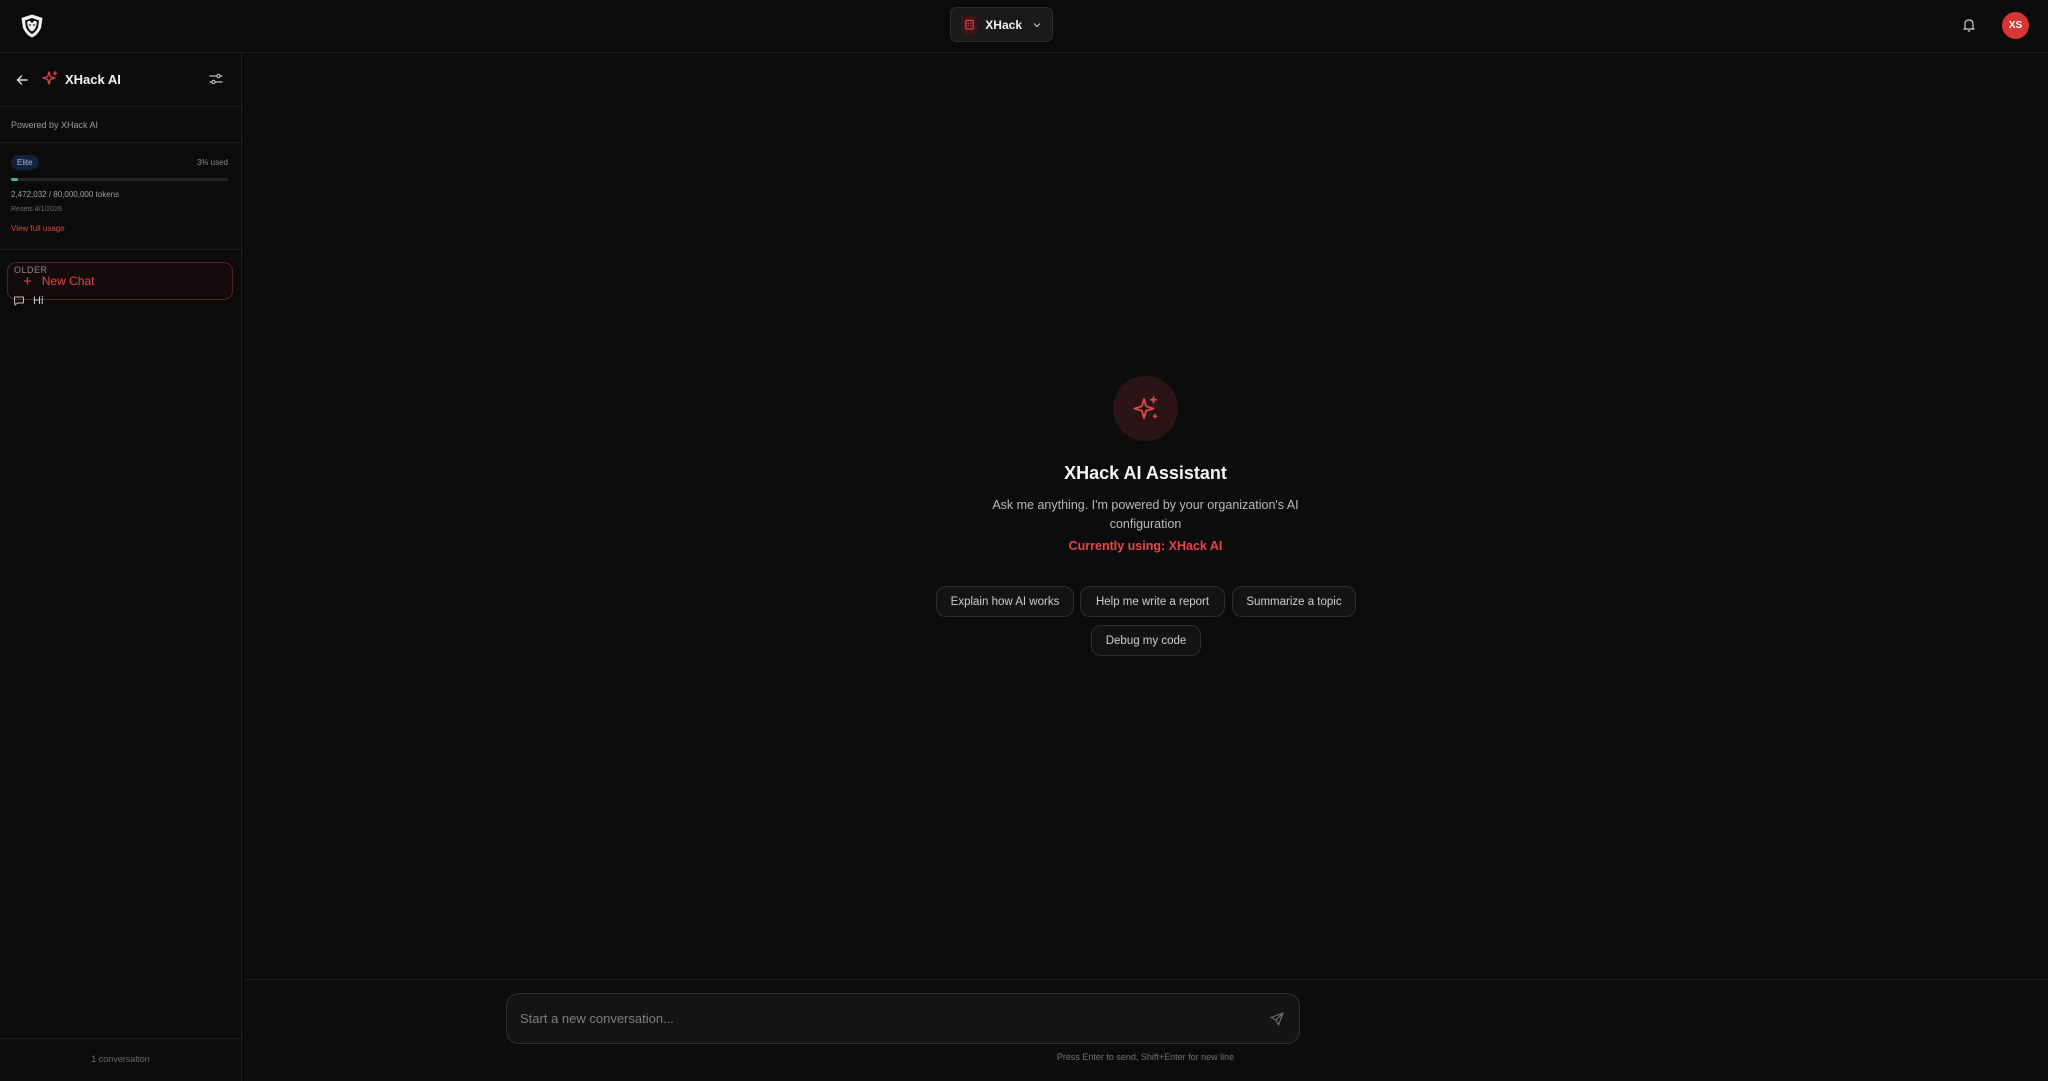 Image resolution: width=2048 pixels, height=1081 pixels. What do you see at coordinates (885, 1018) in the screenshot?
I see `message-input` at bounding box center [885, 1018].